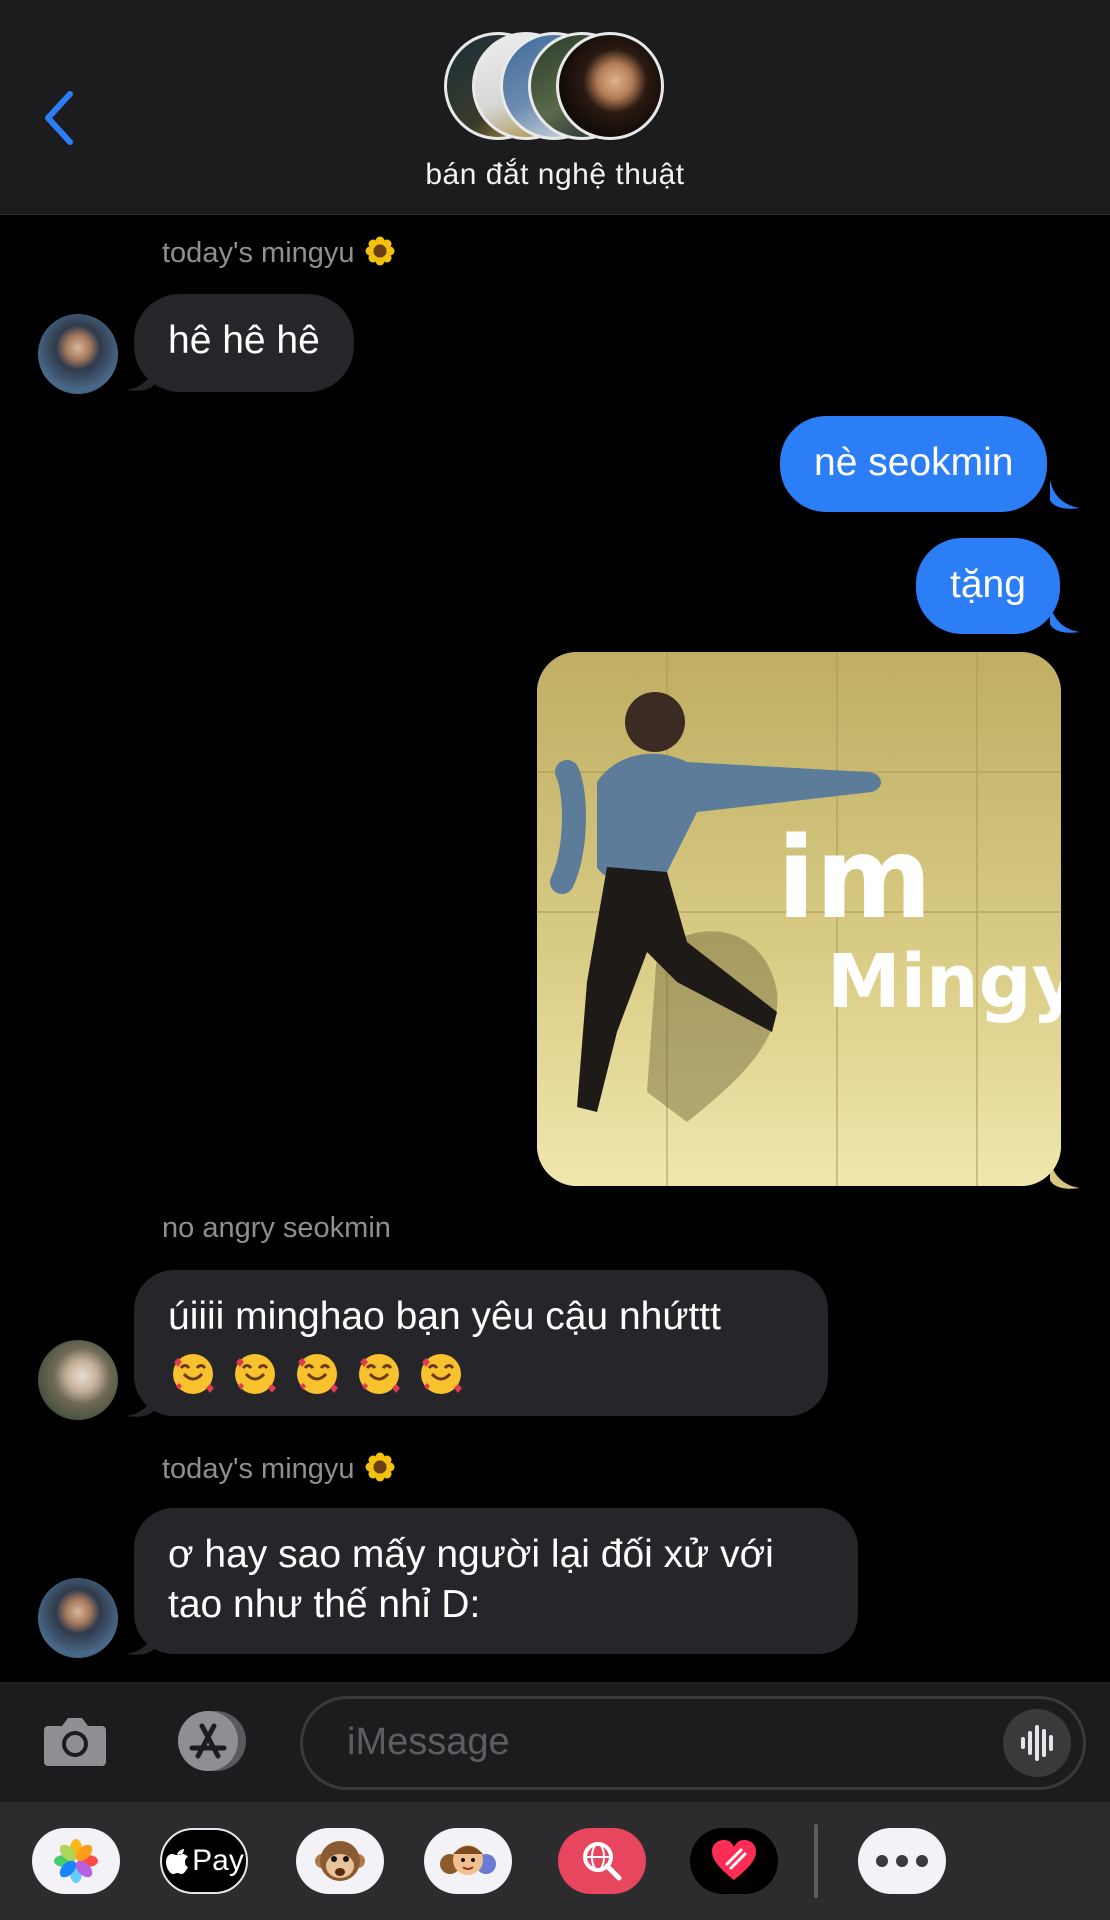 Image resolution: width=1110 pixels, height=1920 pixels. Describe the element at coordinates (177, 1861) in the screenshot. I see `apple-logo-icon` at that location.